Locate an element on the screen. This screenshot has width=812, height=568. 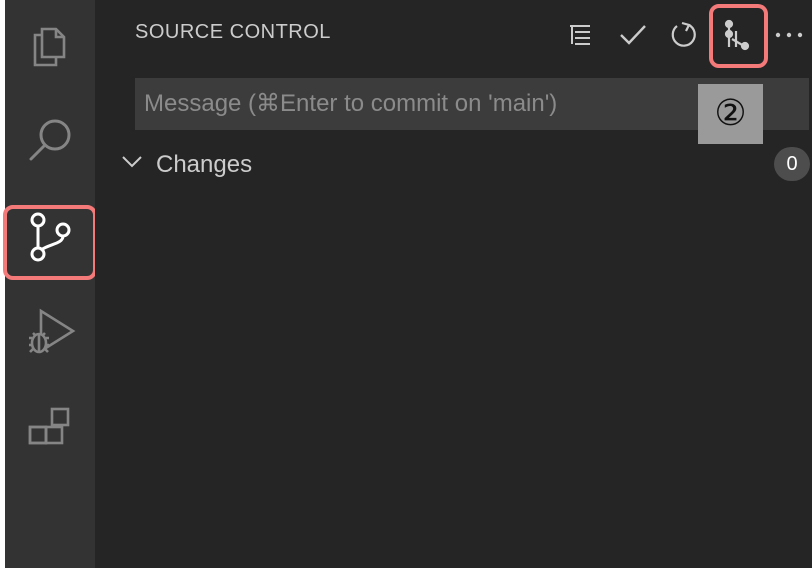
ellipsis-icon is located at coordinates (789, 35).